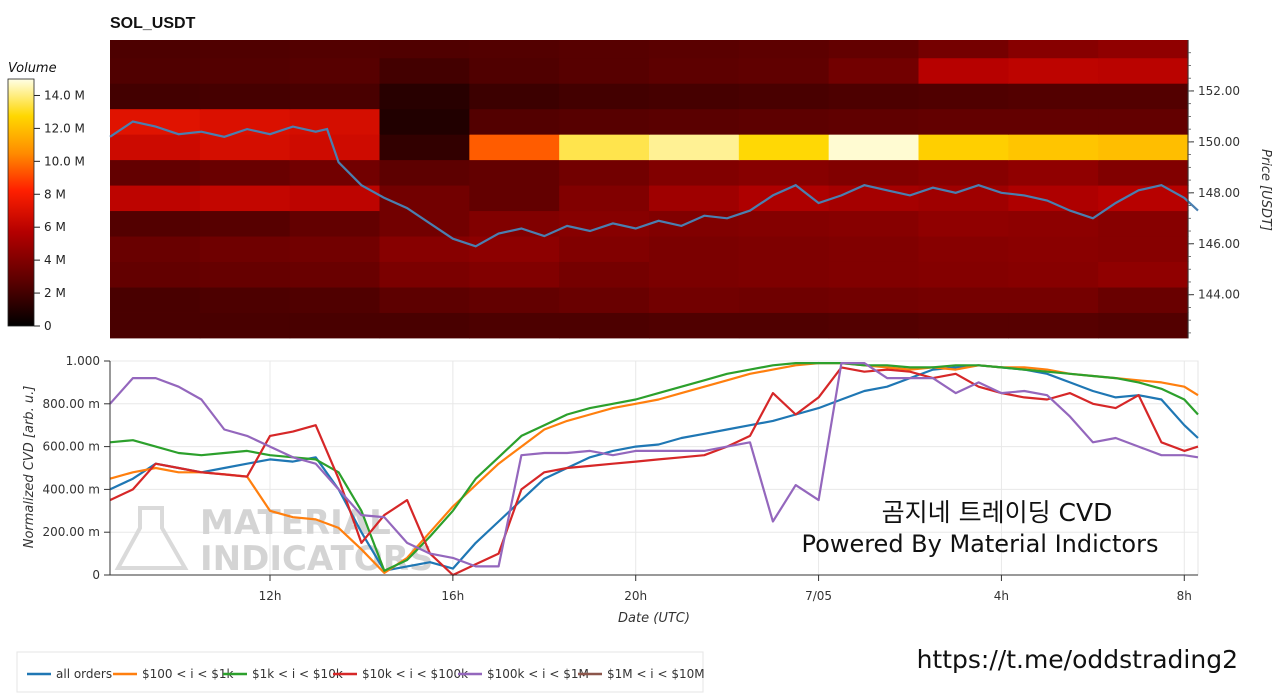 This screenshot has height=693, width=1280. Describe the element at coordinates (1077, 659) in the screenshot. I see `telegram-link: https://t.me/oddstrading2` at that location.